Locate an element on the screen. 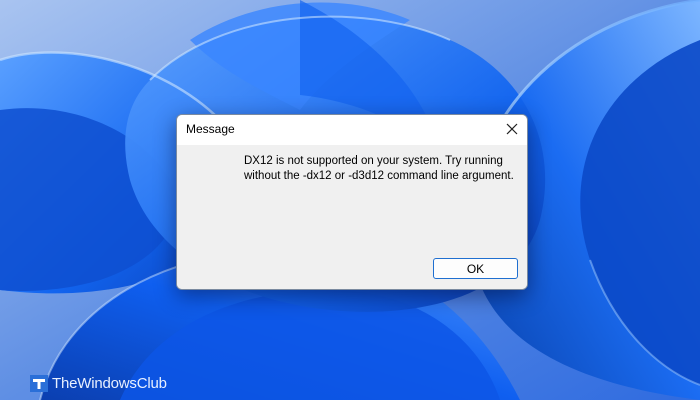 The image size is (700, 400). watermark-text: TheWindowsClub is located at coordinates (109, 383).